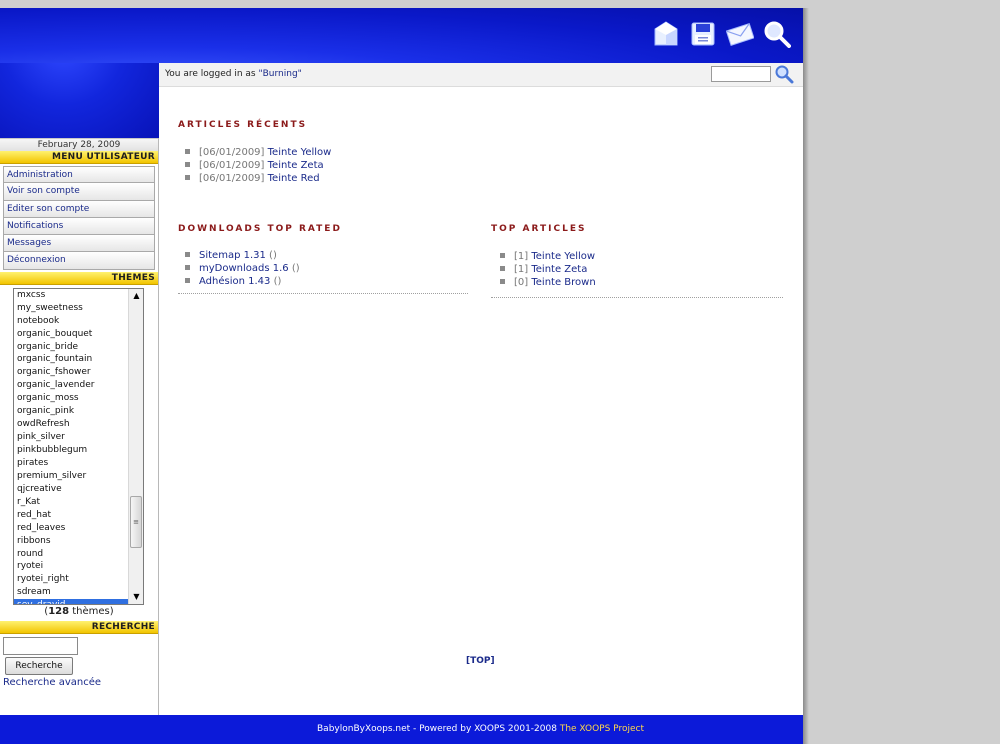 Image resolution: width=1000 pixels, height=744 pixels. What do you see at coordinates (78, 476) in the screenshot?
I see `theme-option: premium_silver` at bounding box center [78, 476].